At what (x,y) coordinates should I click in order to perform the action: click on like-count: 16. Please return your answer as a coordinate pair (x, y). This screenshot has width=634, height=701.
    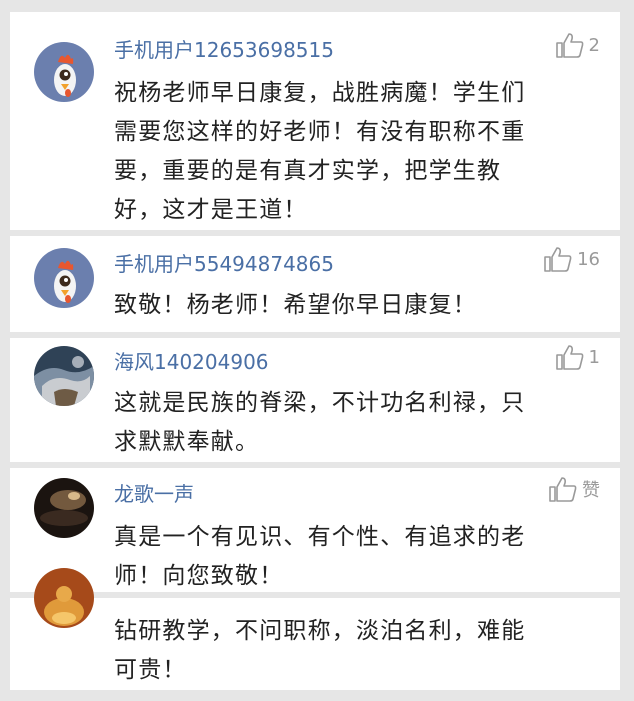
    Looking at the image, I should click on (588, 259).